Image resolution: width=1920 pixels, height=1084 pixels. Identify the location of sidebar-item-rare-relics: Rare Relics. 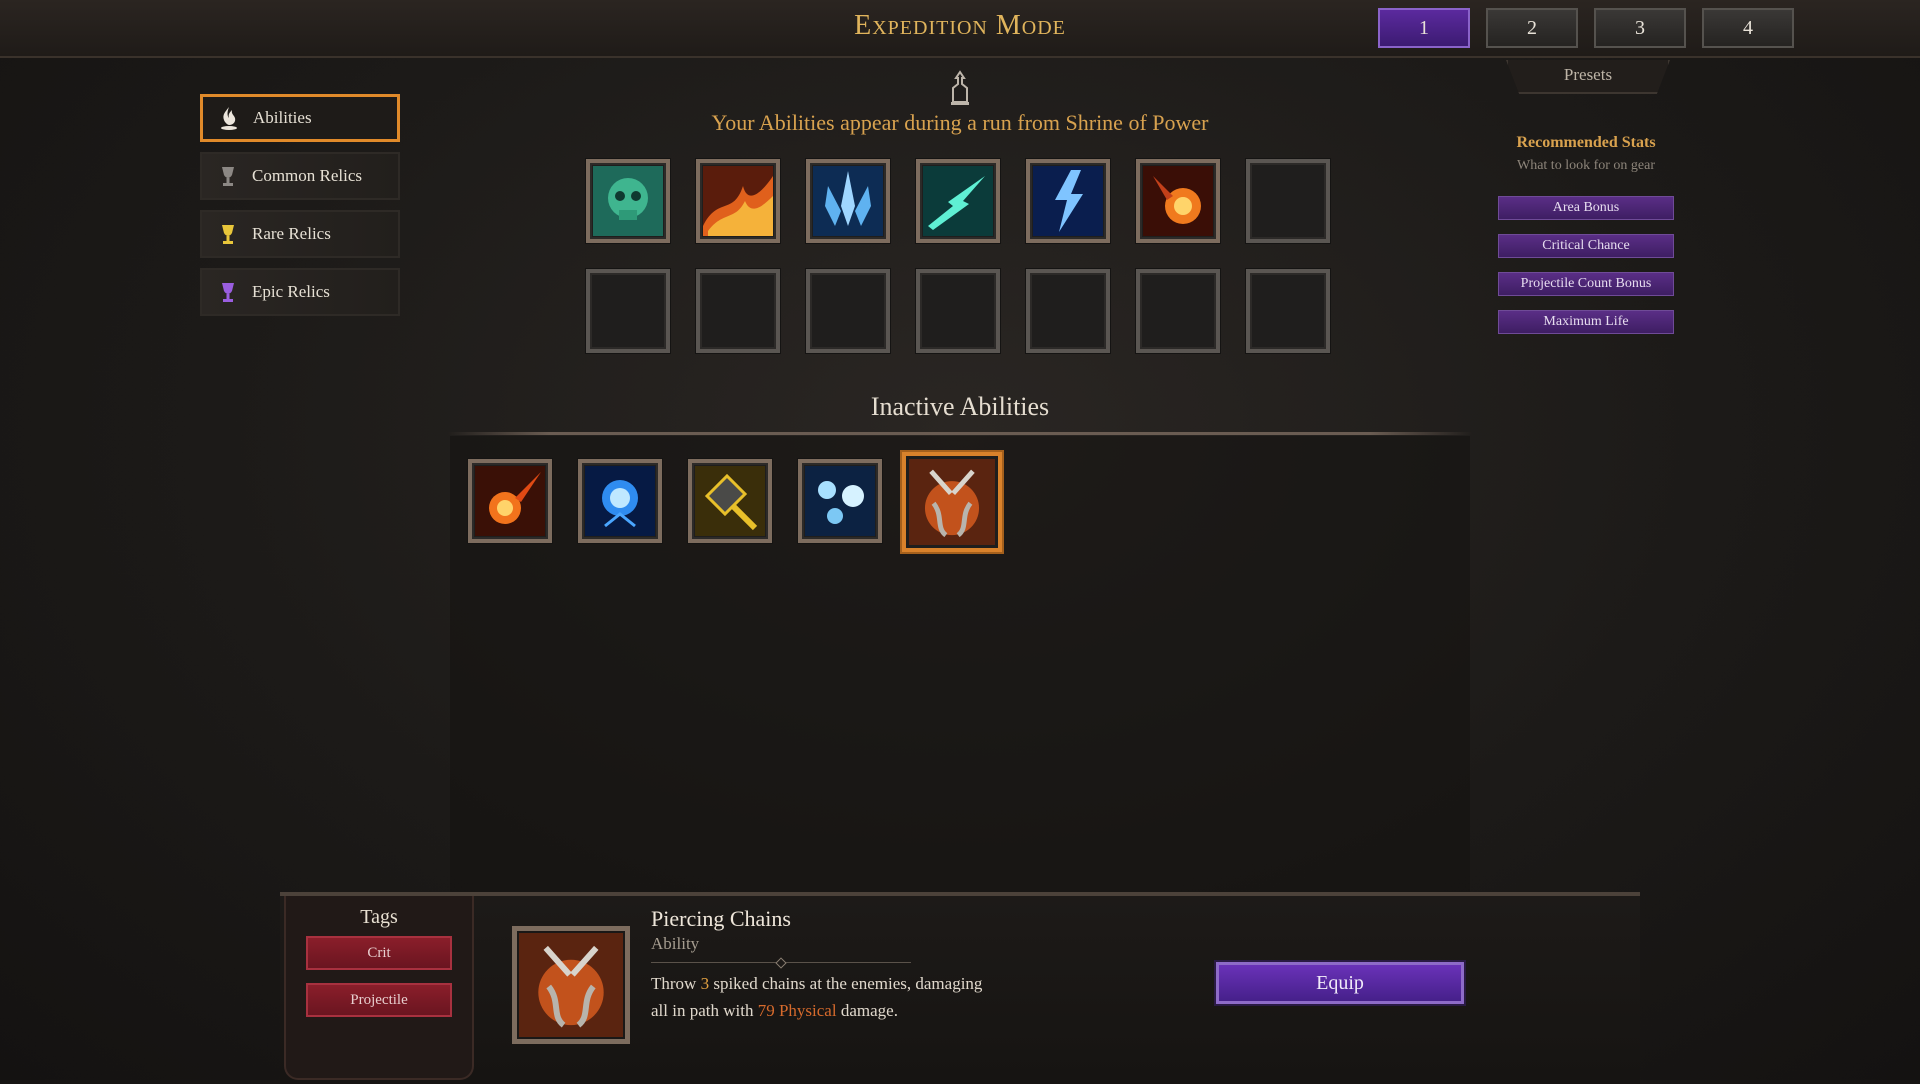
(300, 234).